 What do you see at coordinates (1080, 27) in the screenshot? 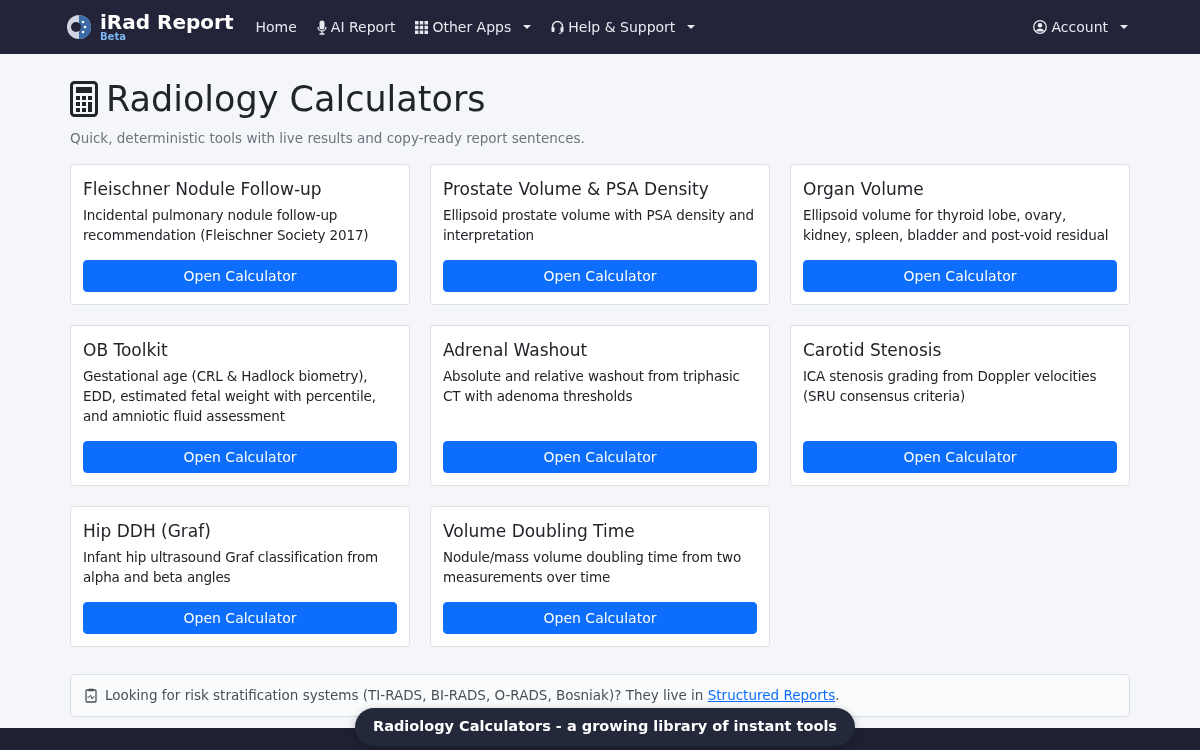
I see `account-menu: Account` at bounding box center [1080, 27].